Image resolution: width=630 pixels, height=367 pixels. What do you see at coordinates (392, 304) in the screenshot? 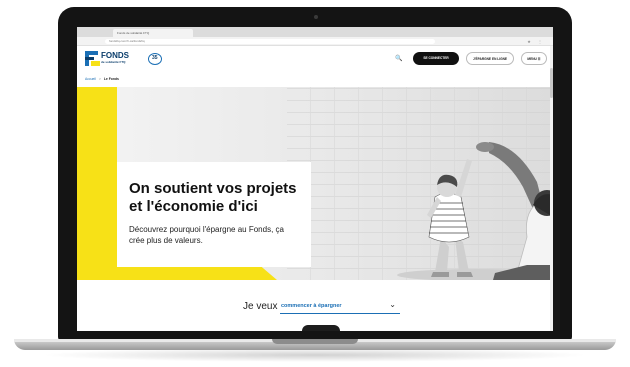
I see `chevron-down-icon: ⌄` at bounding box center [392, 304].